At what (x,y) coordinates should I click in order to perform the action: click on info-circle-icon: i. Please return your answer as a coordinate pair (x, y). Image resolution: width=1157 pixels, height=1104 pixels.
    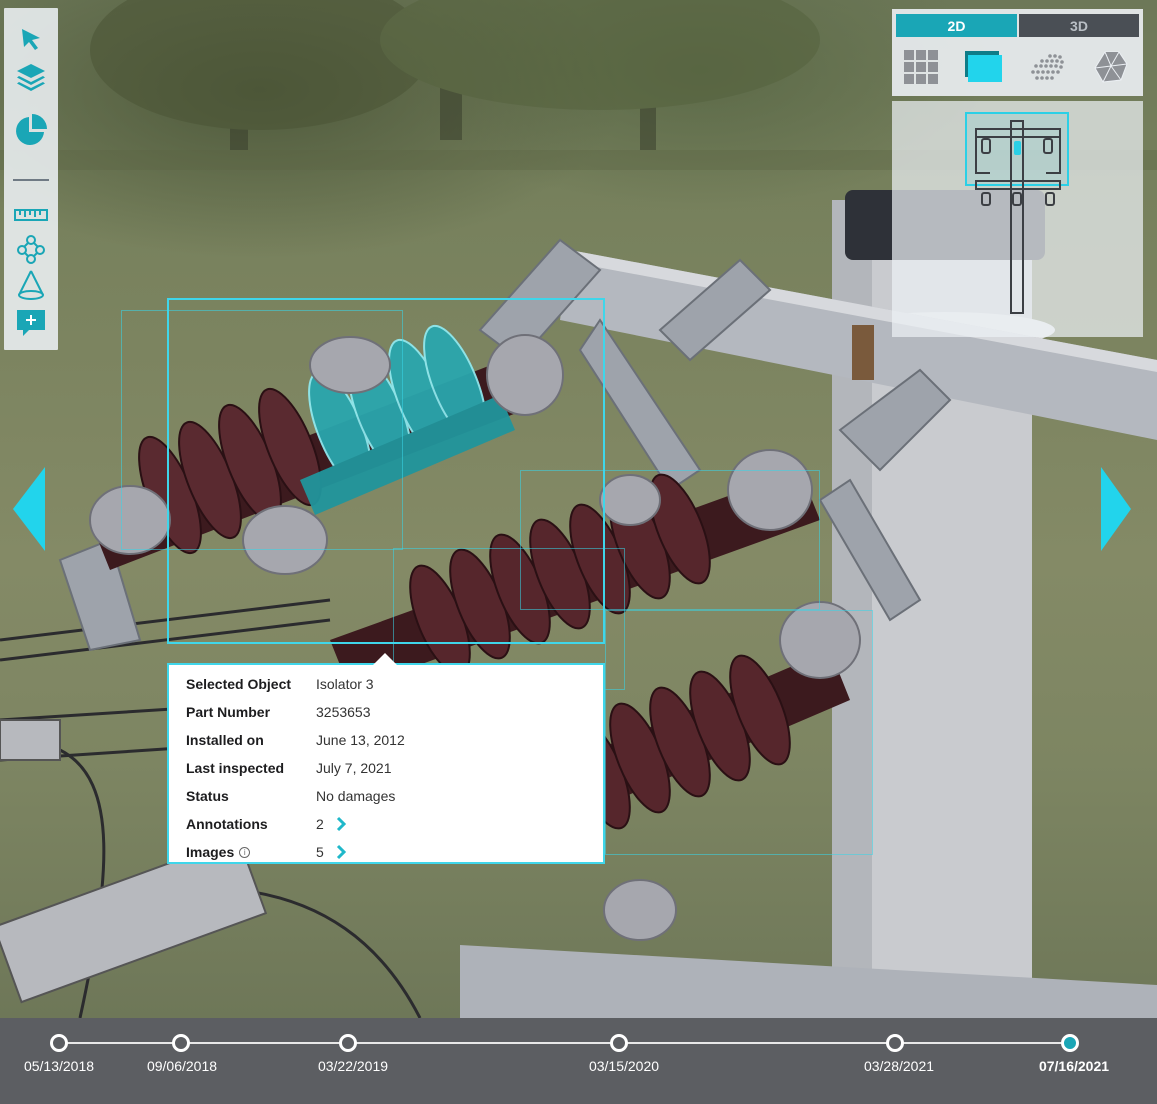
    Looking at the image, I should click on (245, 852).